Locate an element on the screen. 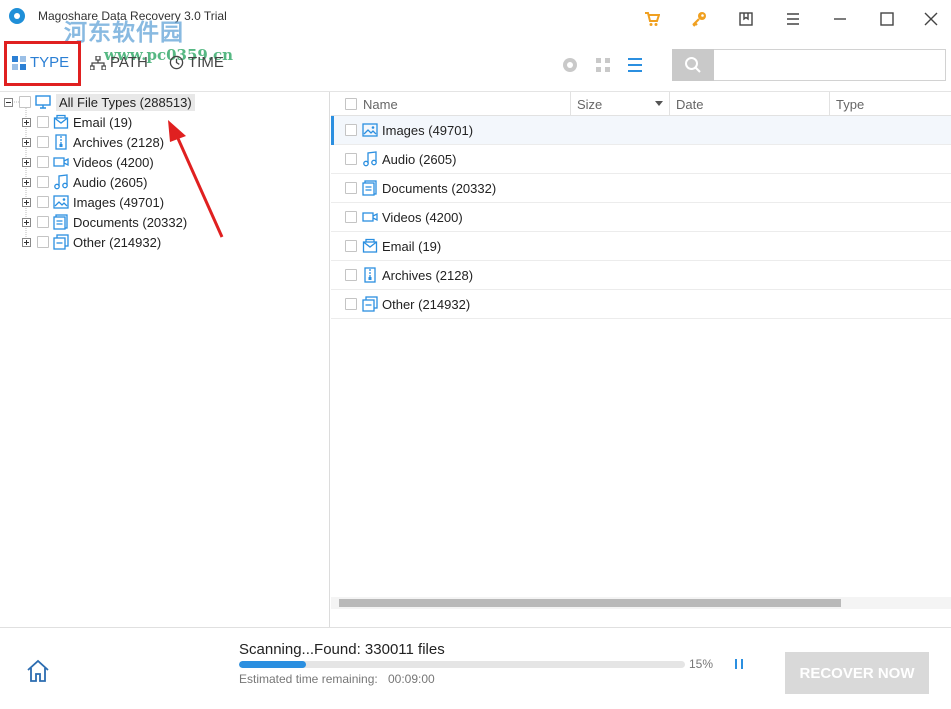 This screenshot has height=709, width=951. tab-time-label: TIME is located at coordinates (206, 62).